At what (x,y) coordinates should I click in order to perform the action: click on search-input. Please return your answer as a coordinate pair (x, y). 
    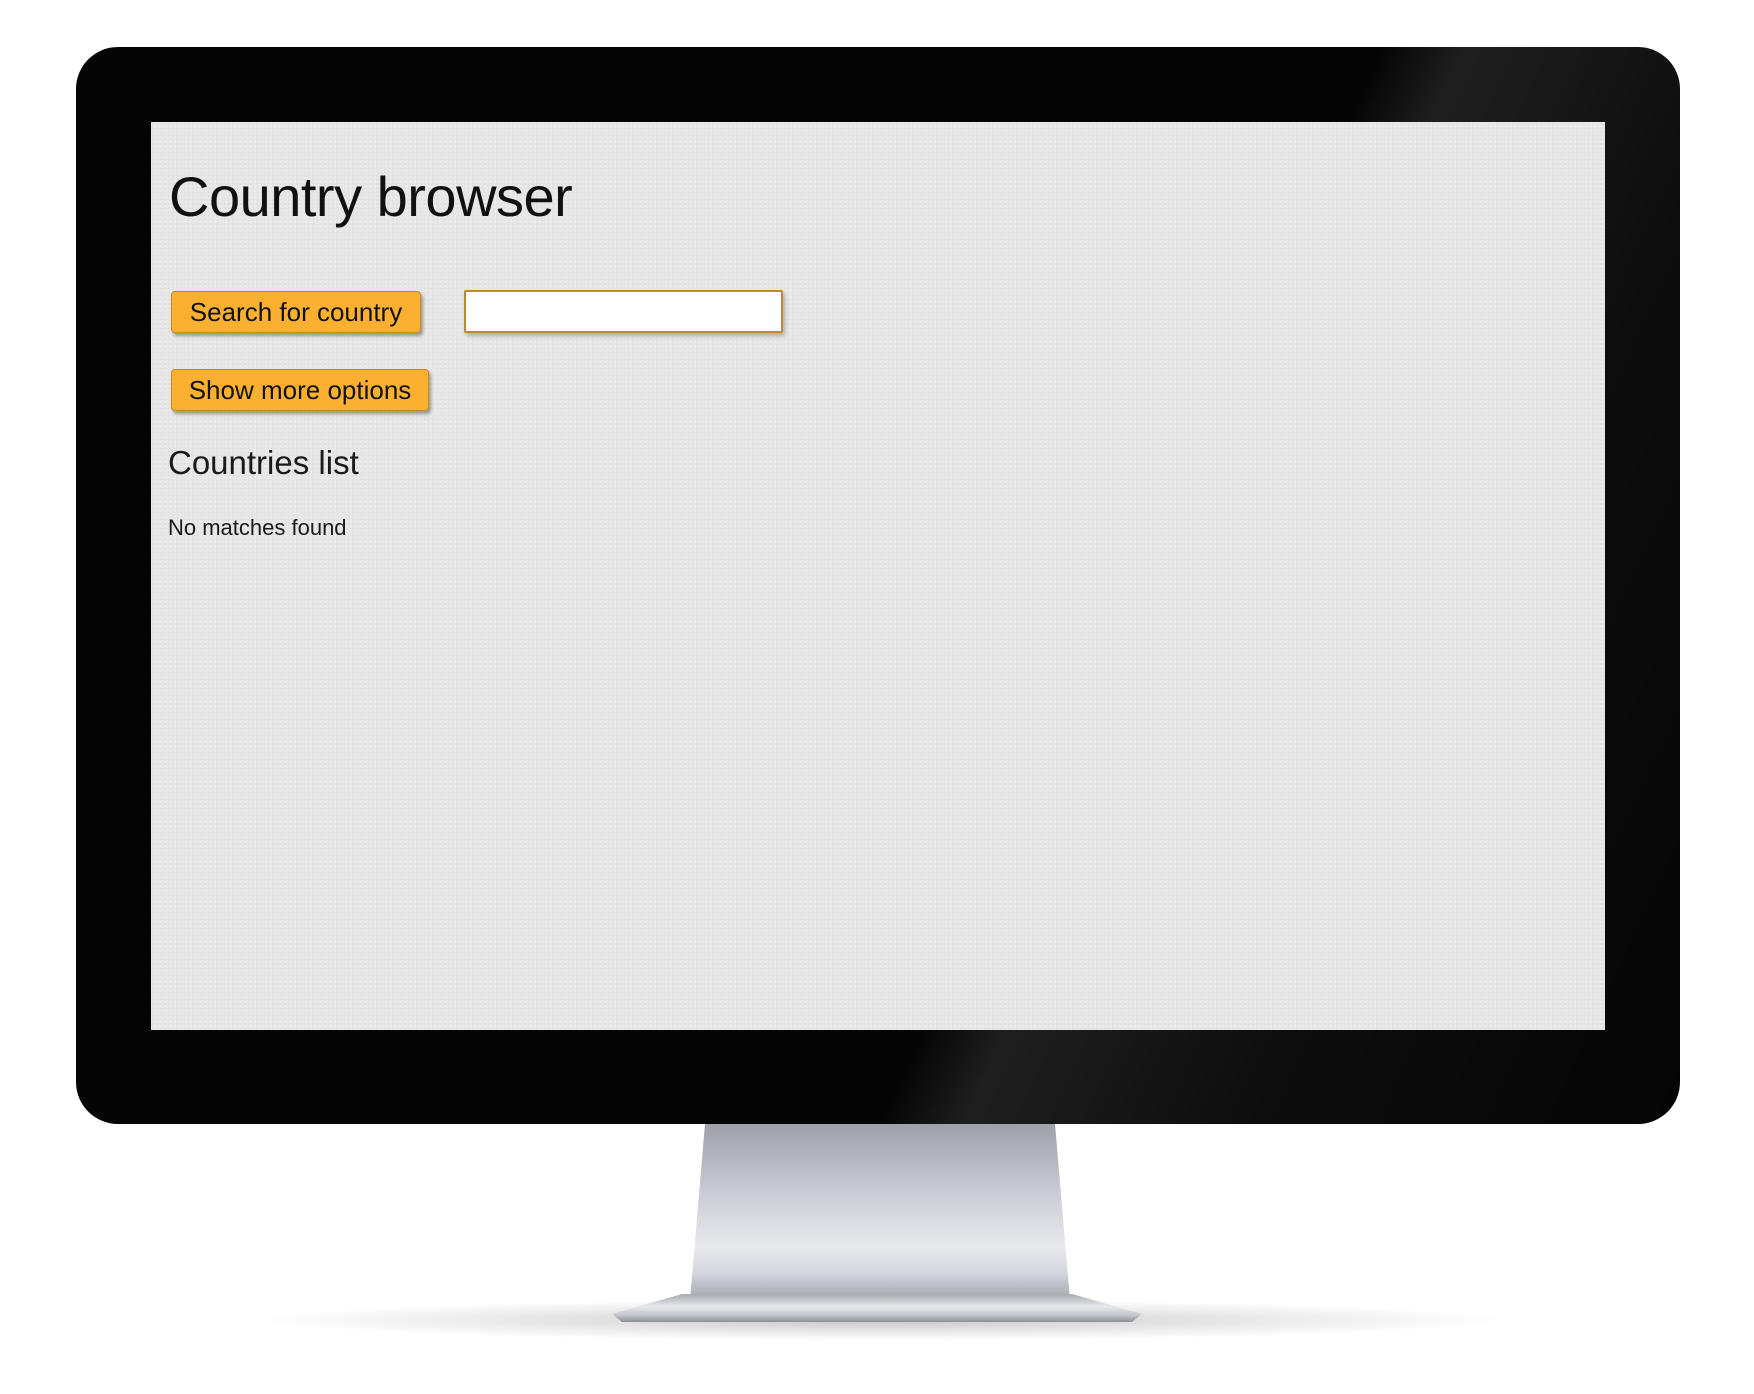
    Looking at the image, I should click on (623, 311).